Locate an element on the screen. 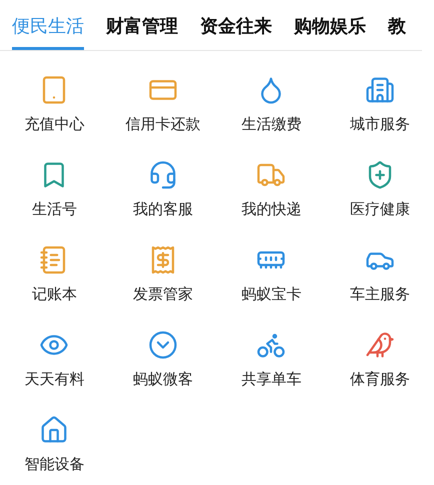 The image size is (434, 485). service-label: 蚂蚁微客 is located at coordinates (162, 380).